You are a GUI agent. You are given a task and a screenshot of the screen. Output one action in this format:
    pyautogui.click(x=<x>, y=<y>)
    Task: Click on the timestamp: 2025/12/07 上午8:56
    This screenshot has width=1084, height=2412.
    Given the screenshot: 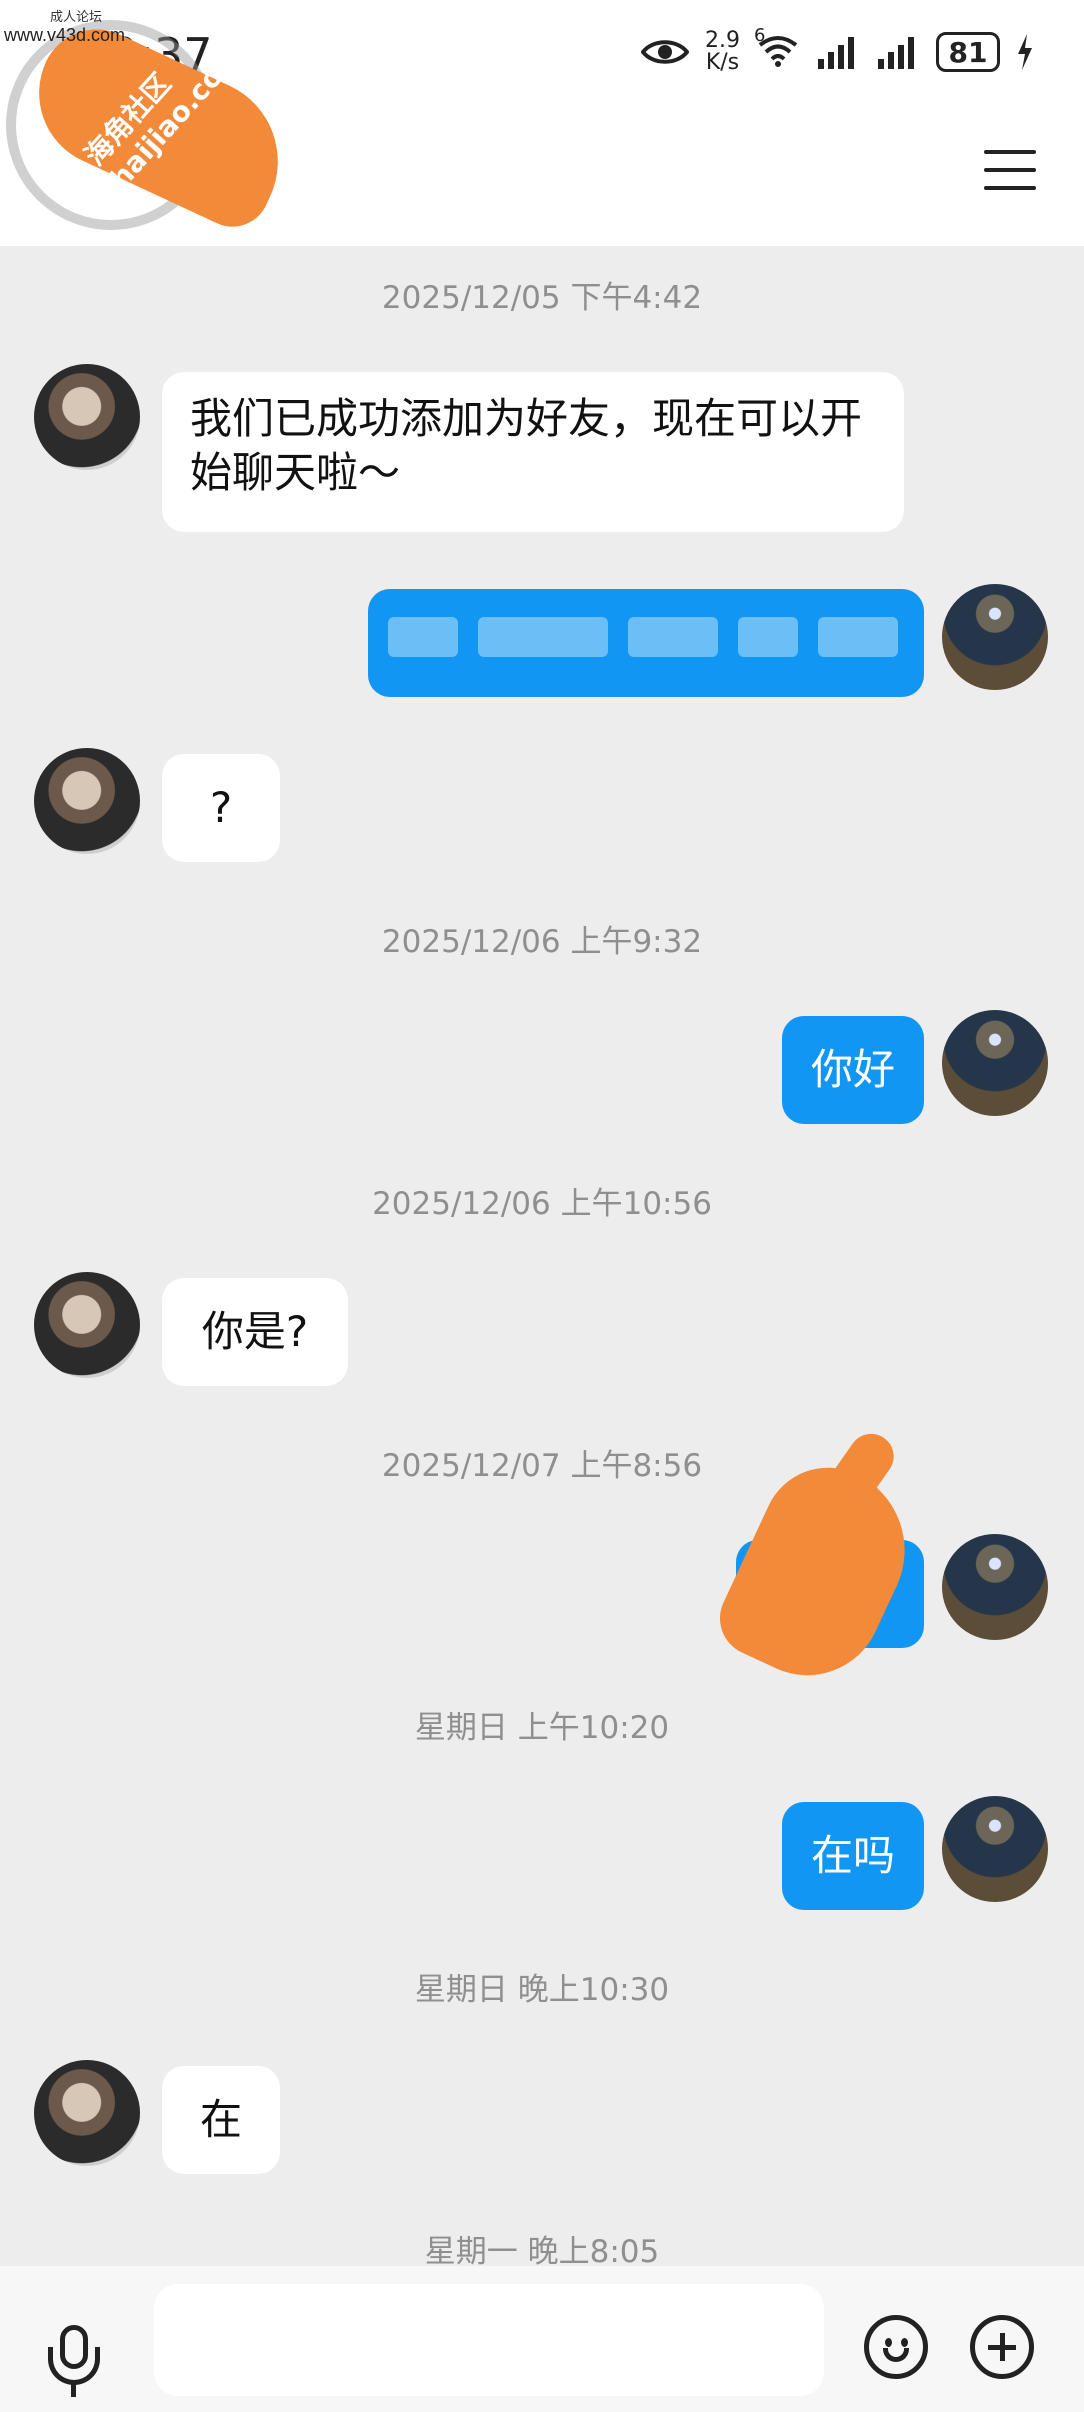 What is the action you would take?
    pyautogui.click(x=542, y=1466)
    